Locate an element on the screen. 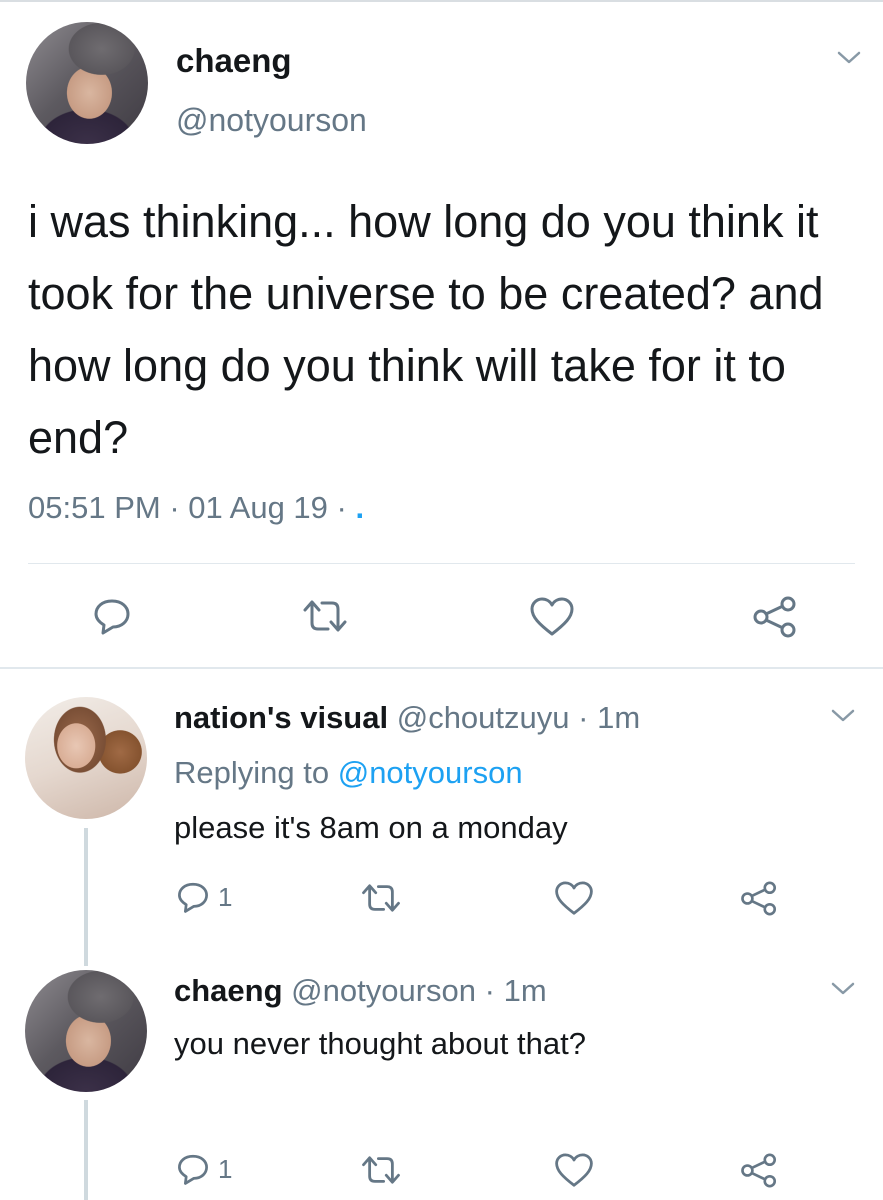  replying-prefix: Replying to is located at coordinates (252, 772).